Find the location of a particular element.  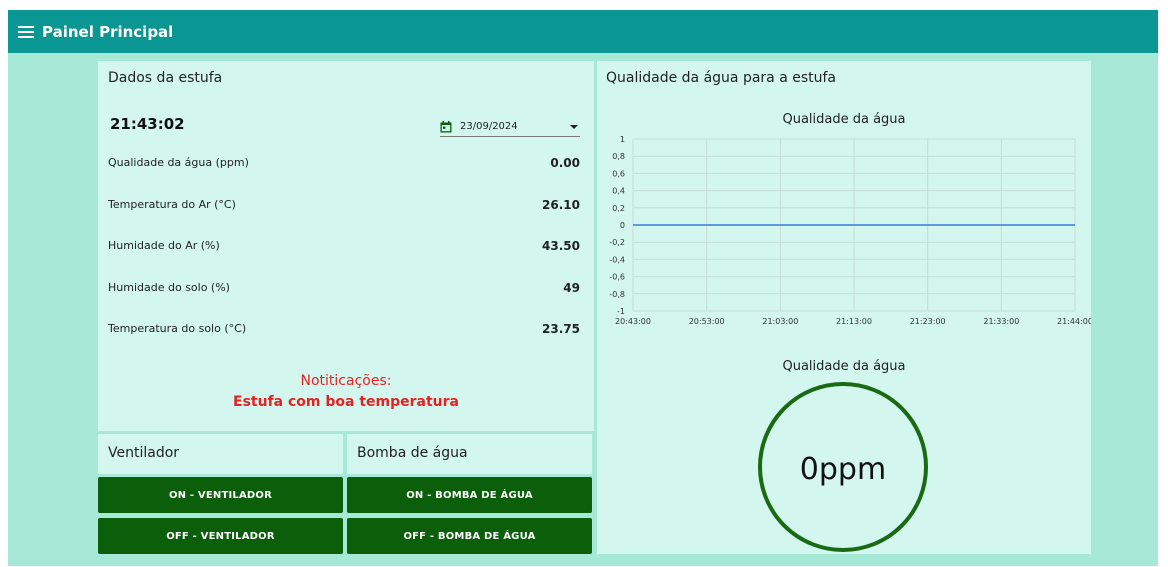

data-row-soil-temperature: Temperatura do solo (°C) 23.75 is located at coordinates (344, 329).